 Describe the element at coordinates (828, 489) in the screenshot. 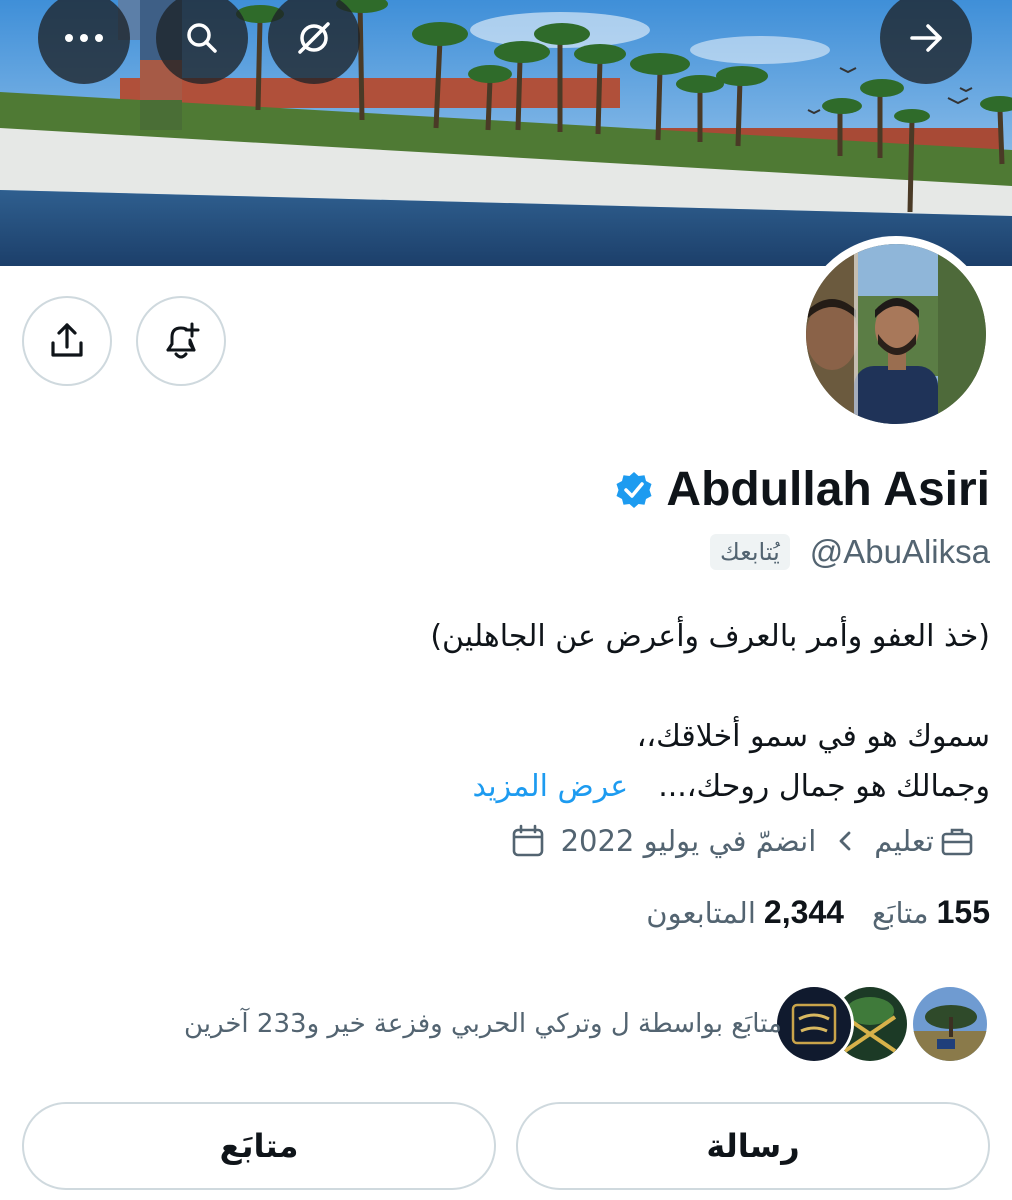

I see `profile-name: Abdullah Asiri` at that location.